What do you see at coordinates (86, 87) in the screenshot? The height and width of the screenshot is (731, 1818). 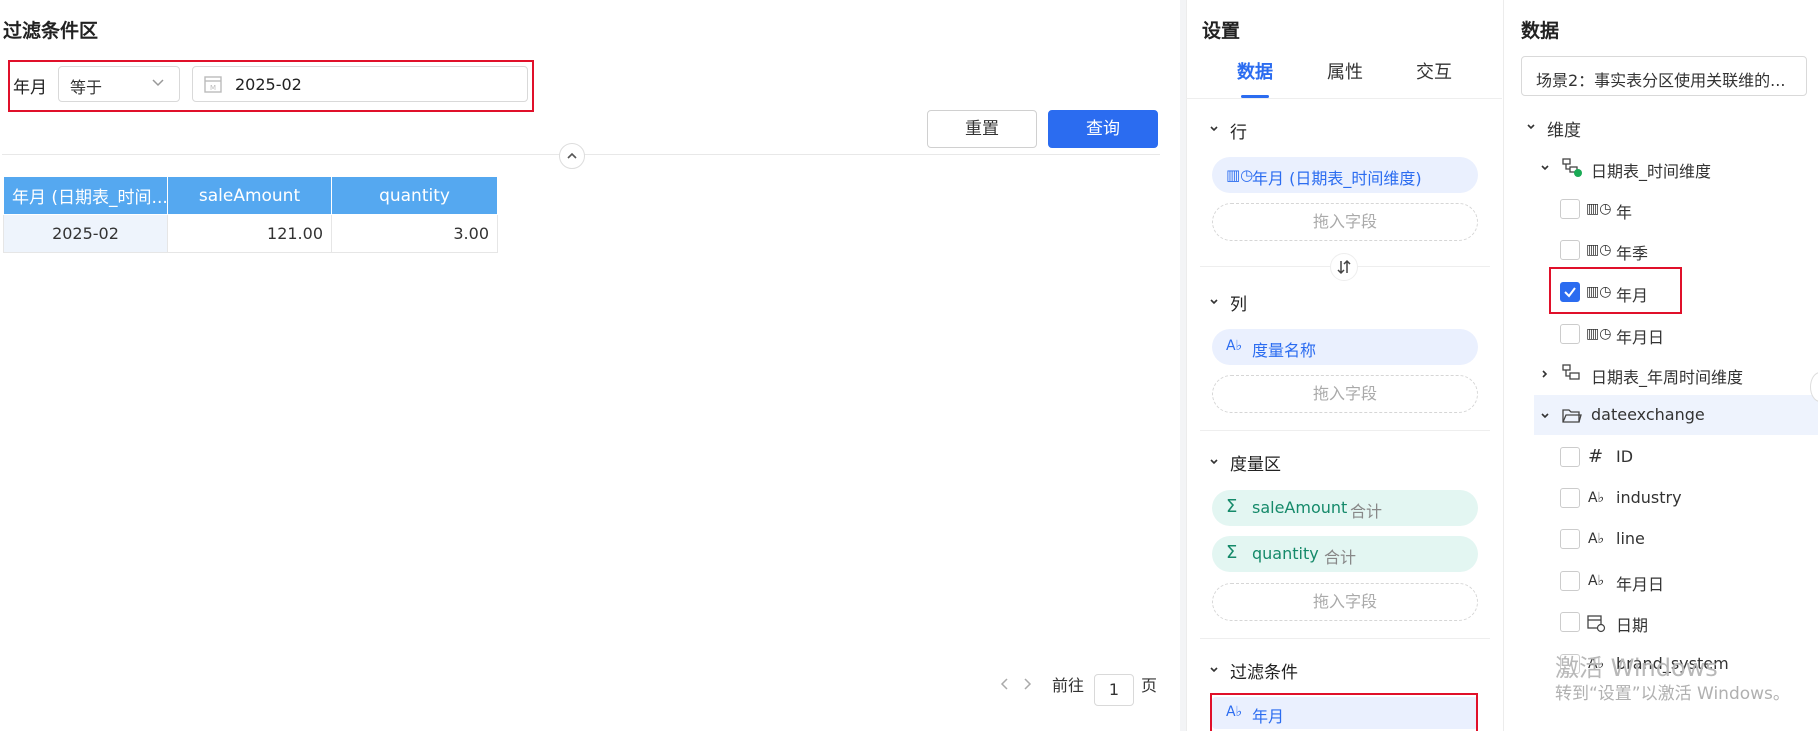 I see `operator-value: 等于` at bounding box center [86, 87].